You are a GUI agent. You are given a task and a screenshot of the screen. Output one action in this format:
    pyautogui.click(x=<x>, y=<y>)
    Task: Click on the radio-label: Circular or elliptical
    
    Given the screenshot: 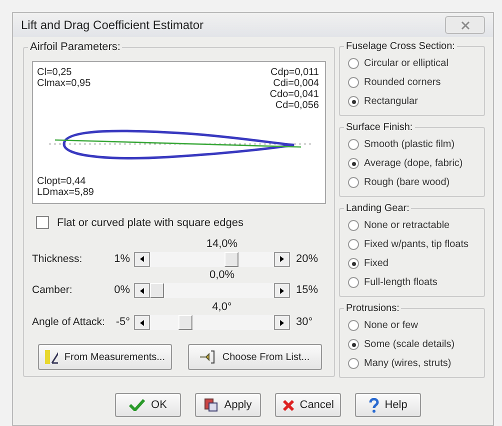 What is the action you would take?
    pyautogui.click(x=406, y=63)
    